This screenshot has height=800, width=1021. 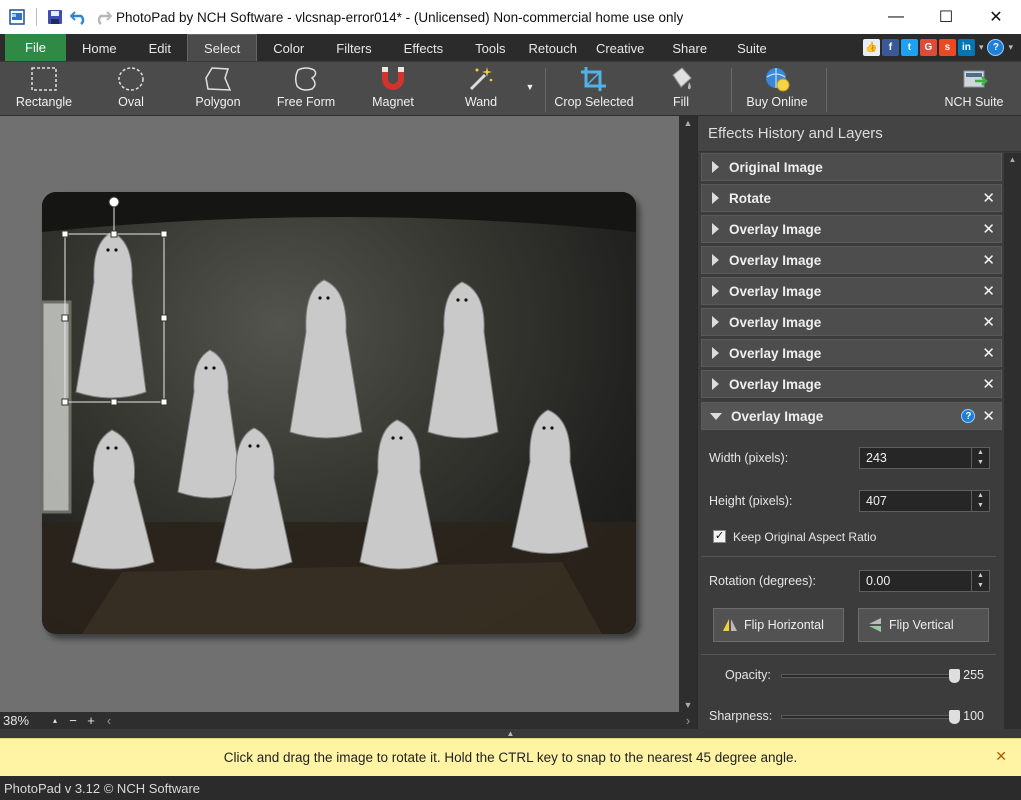 What do you see at coordinates (35, 47) in the screenshot?
I see `tab-file: File` at bounding box center [35, 47].